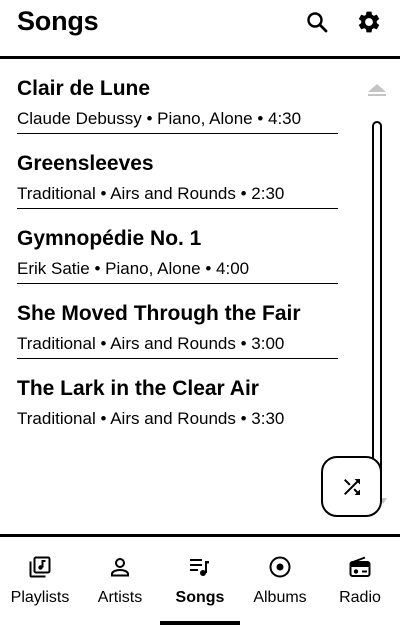 The image size is (400, 627). I want to click on song-meta: Traditional • Airs and Rounds • 2:30, so click(151, 193).